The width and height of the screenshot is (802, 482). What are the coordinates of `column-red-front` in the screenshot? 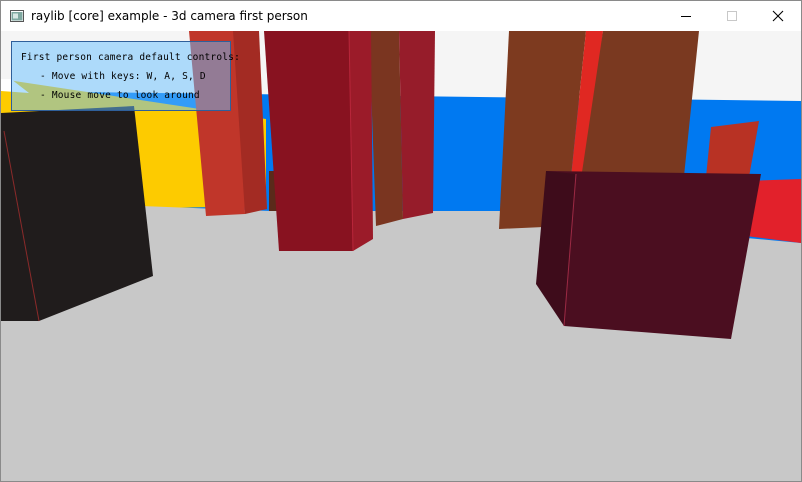 It's located at (308, 141).